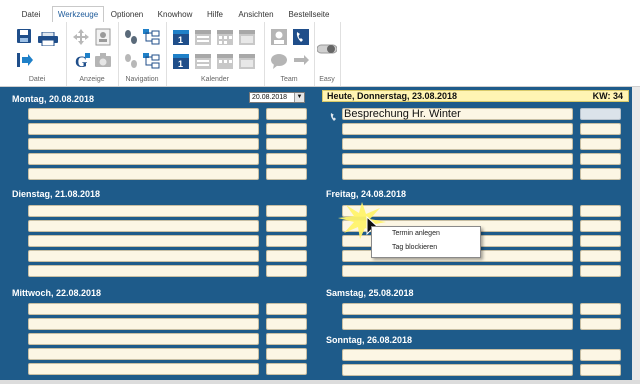  I want to click on side-strip, so click(636, 235).